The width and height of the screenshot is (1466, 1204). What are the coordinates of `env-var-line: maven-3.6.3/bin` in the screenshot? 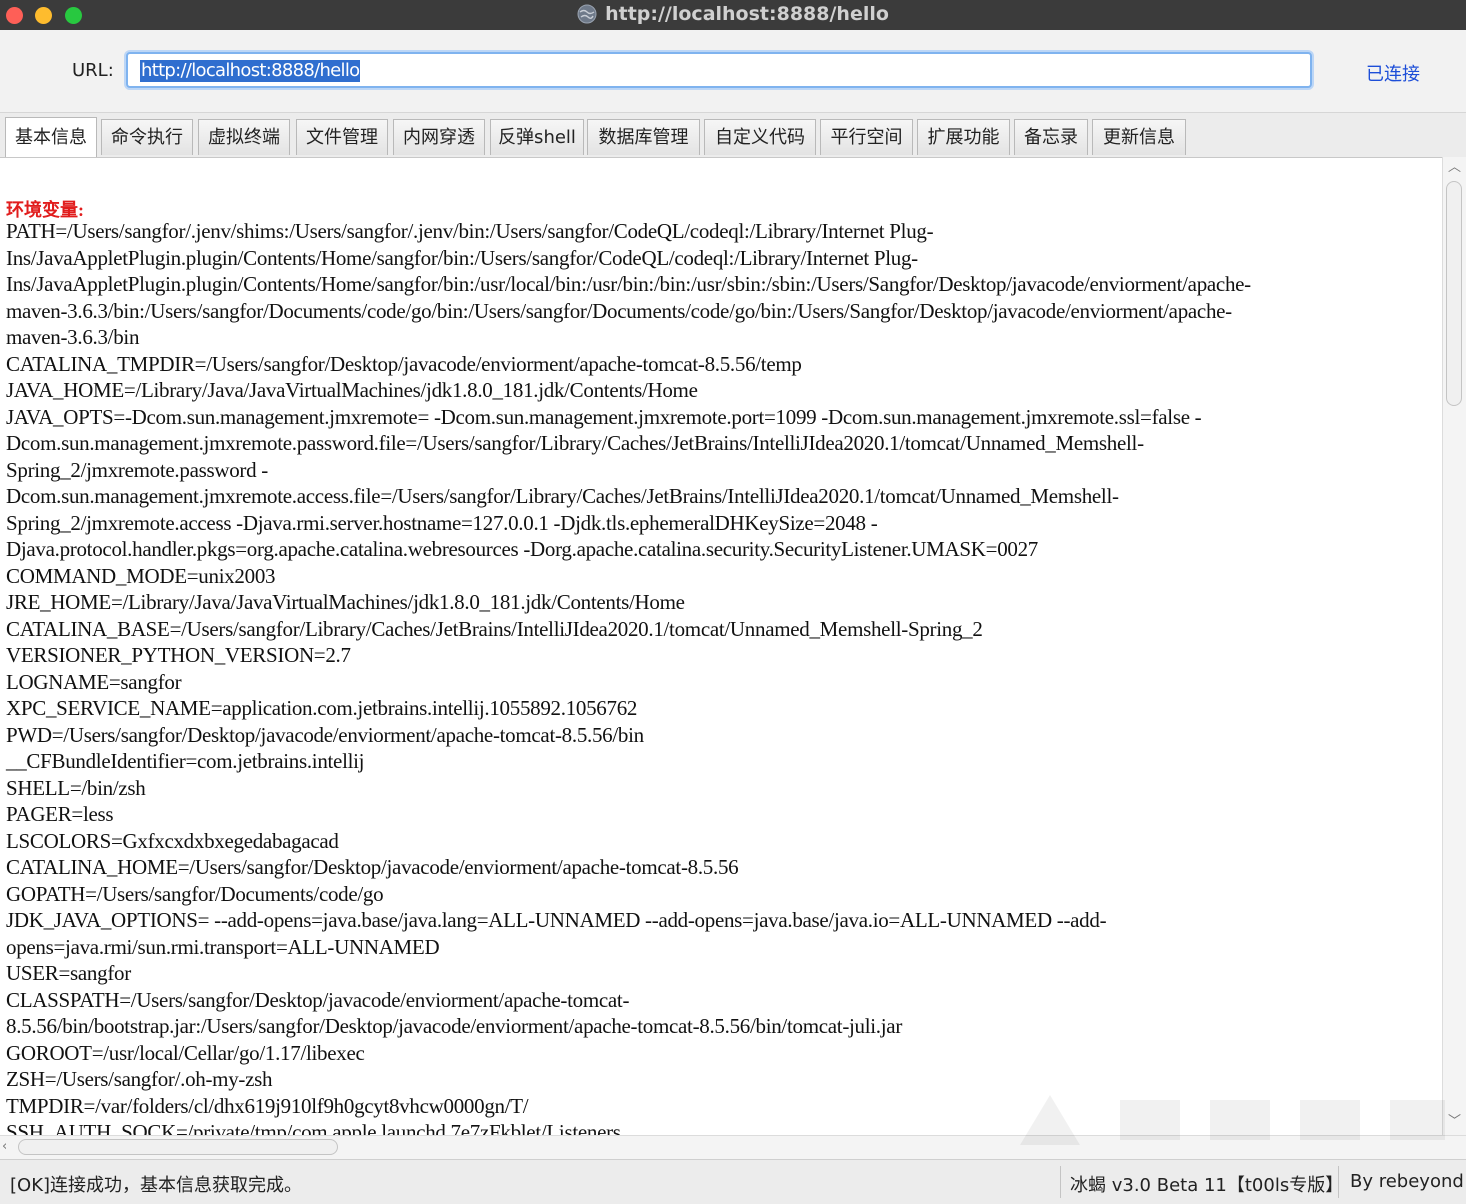 It's located at (73, 337).